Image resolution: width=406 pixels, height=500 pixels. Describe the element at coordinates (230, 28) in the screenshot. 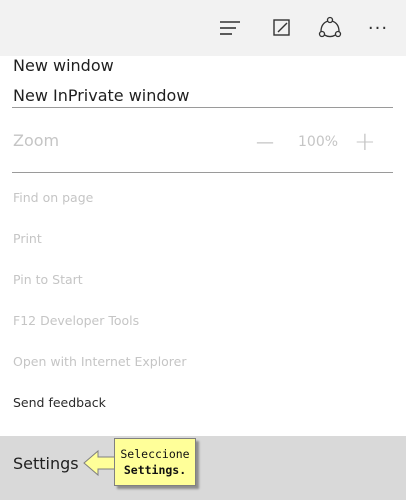

I see `hub-icon` at that location.